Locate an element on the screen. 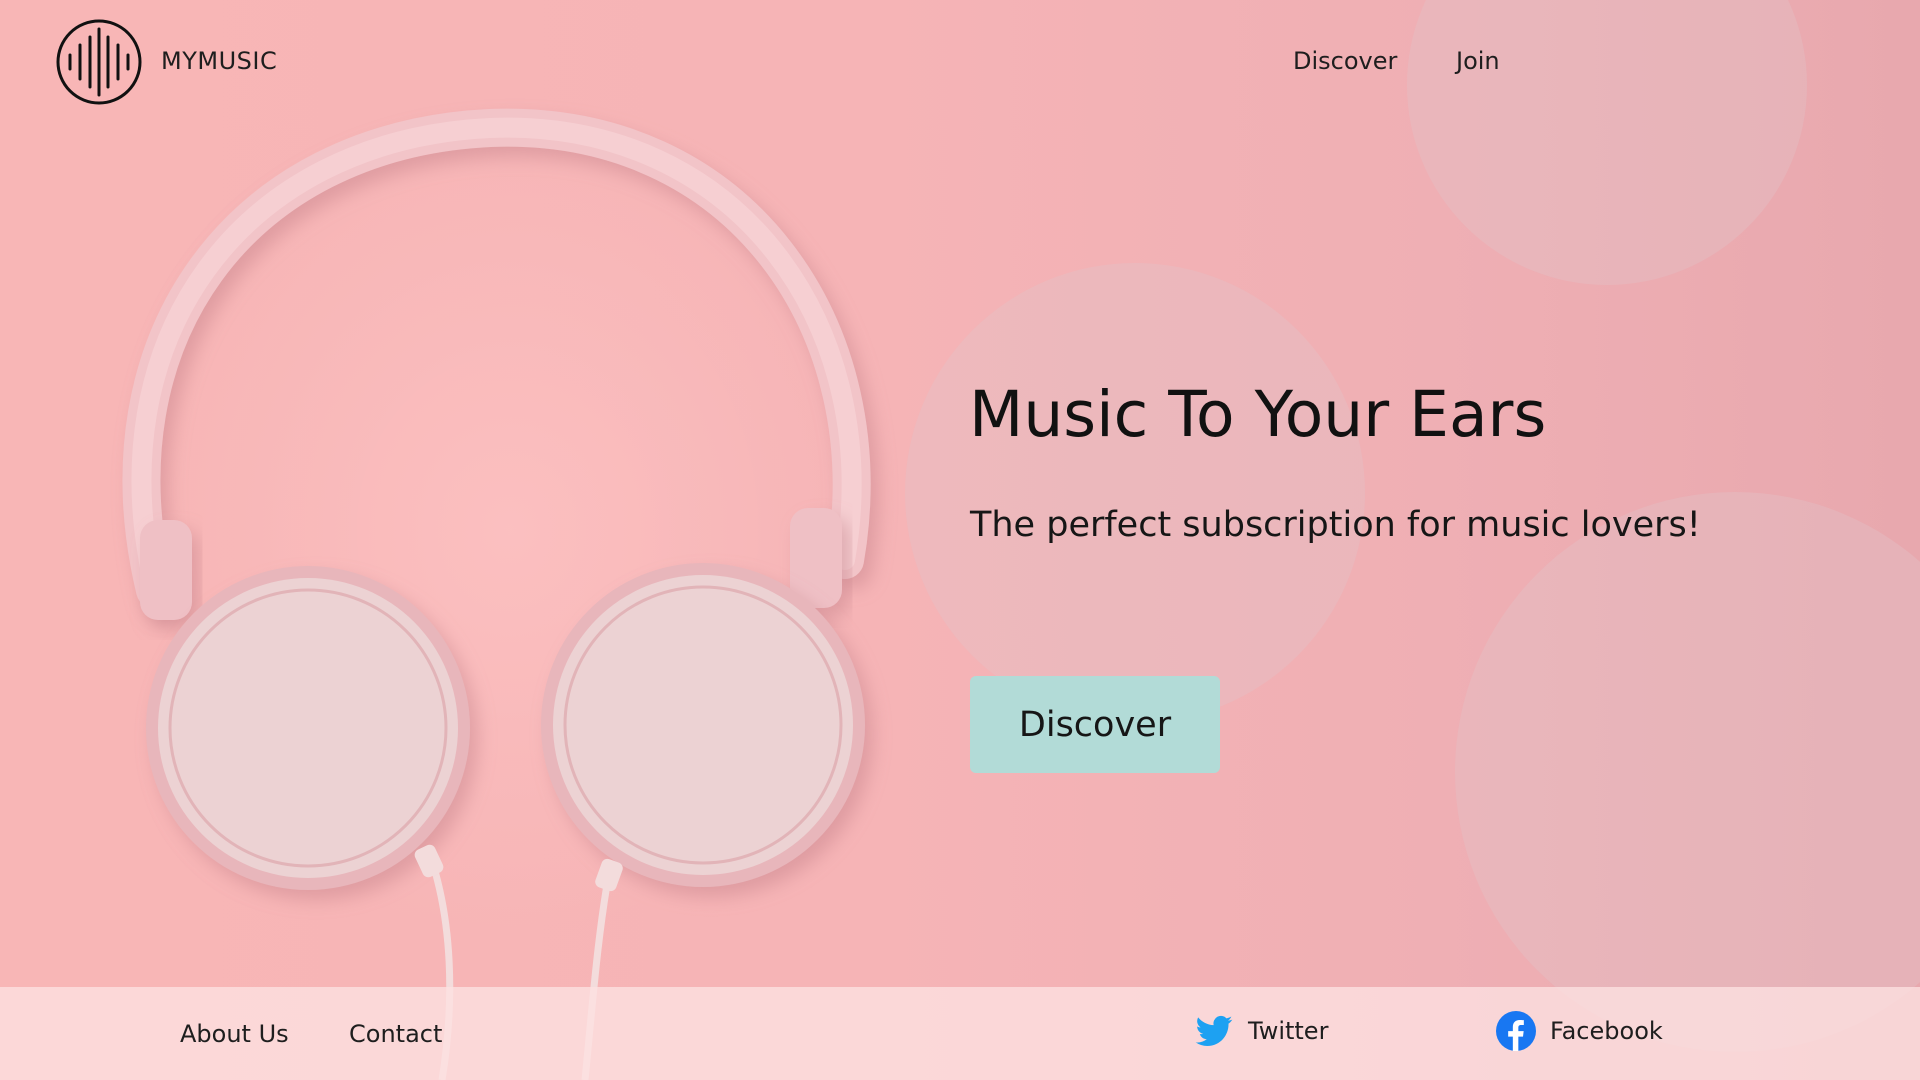  brand-name: MYMUSIC is located at coordinates (219, 61).